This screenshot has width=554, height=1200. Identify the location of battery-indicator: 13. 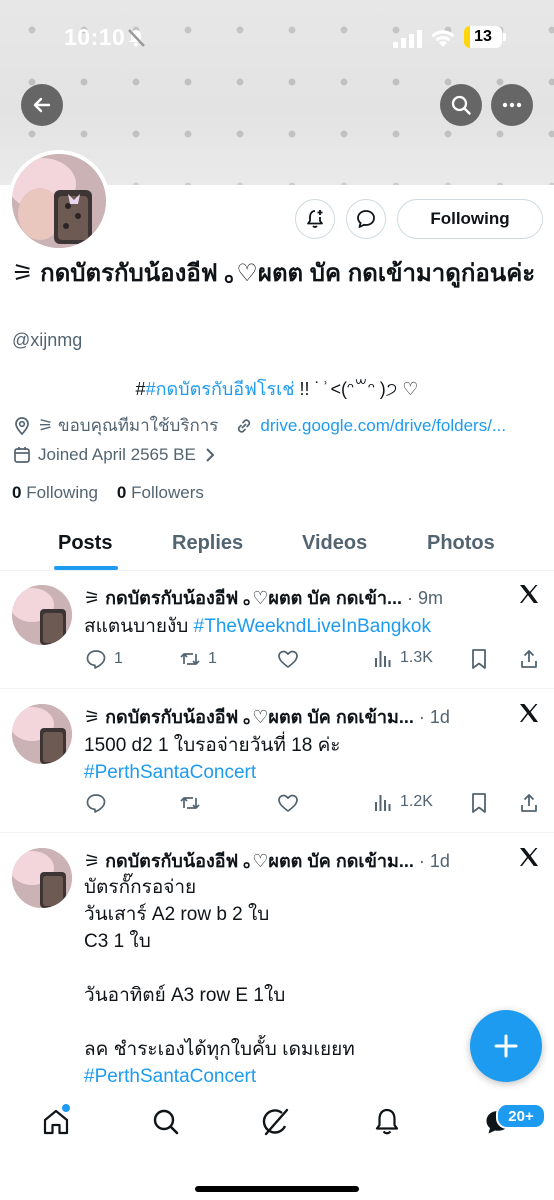
(485, 37).